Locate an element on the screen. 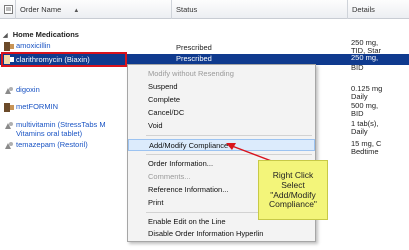  header-icon-column is located at coordinates (8, 9).